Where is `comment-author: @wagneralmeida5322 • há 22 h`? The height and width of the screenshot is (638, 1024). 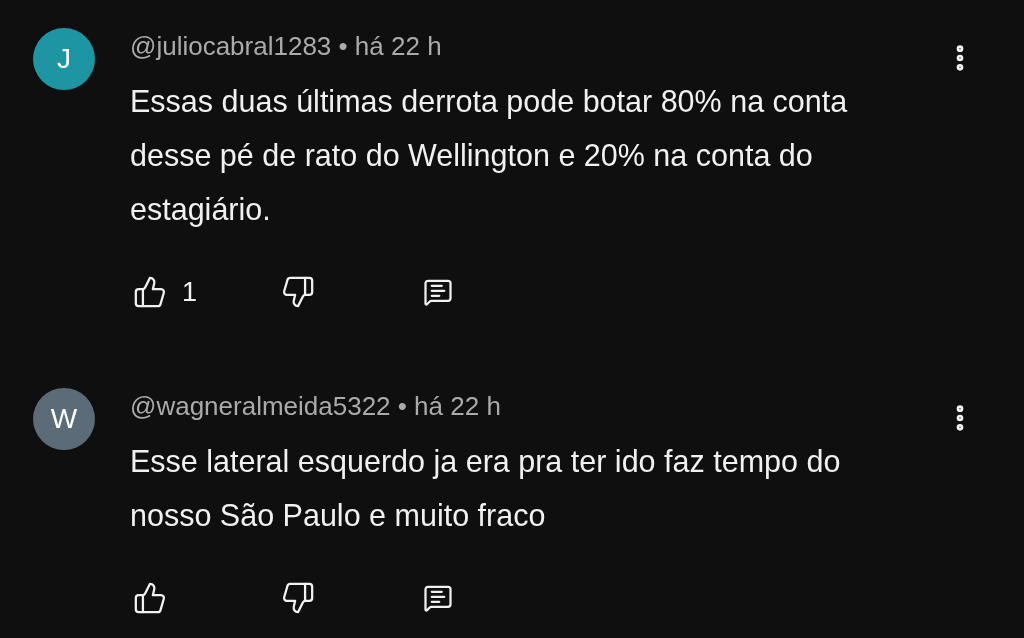 comment-author: @wagneralmeida5322 • há 22 h is located at coordinates (316, 406).